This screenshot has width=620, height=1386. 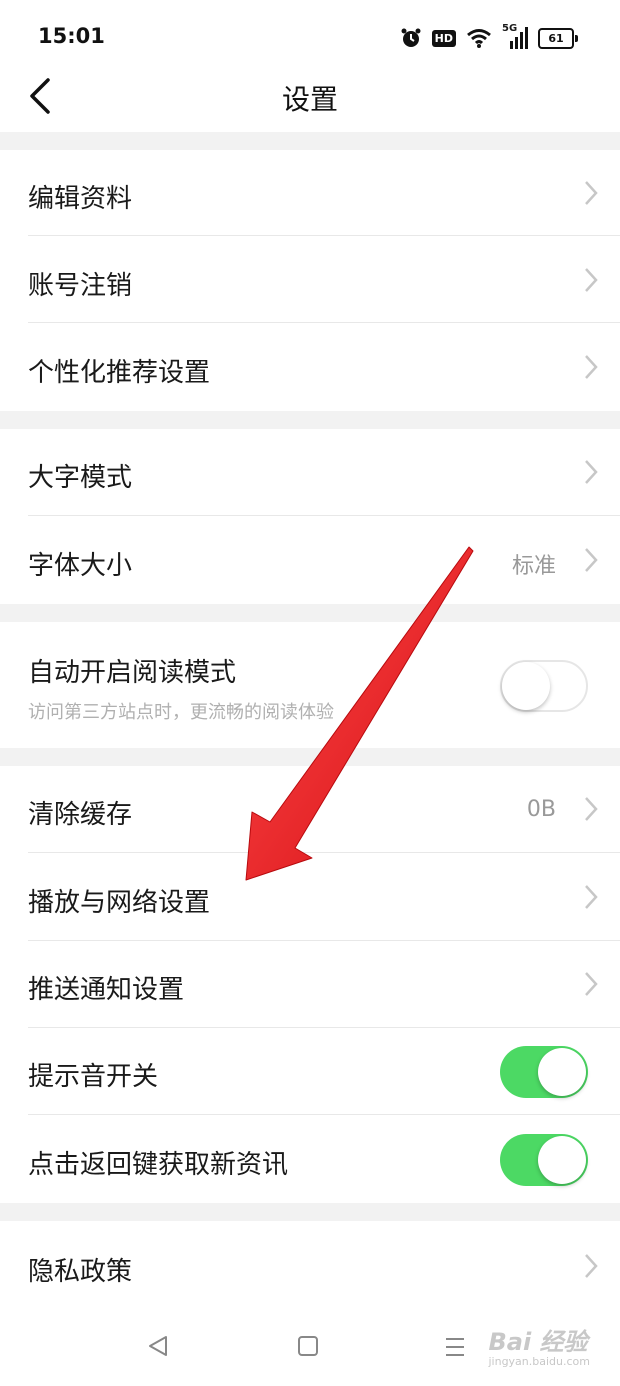 I want to click on cache-size-value: 0B, so click(x=541, y=809).